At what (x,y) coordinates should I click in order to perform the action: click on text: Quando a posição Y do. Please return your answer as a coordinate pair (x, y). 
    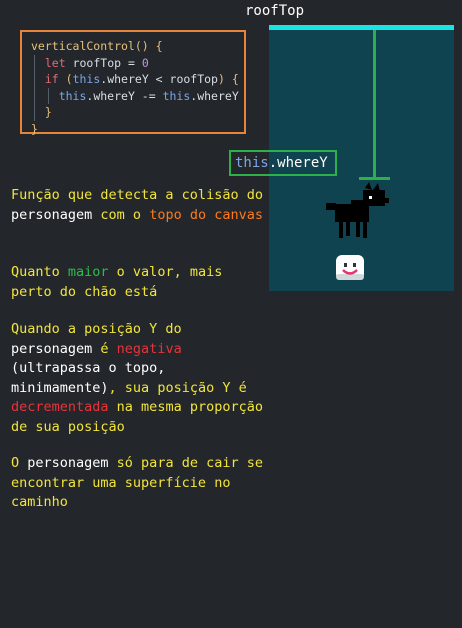
    Looking at the image, I should click on (96, 329).